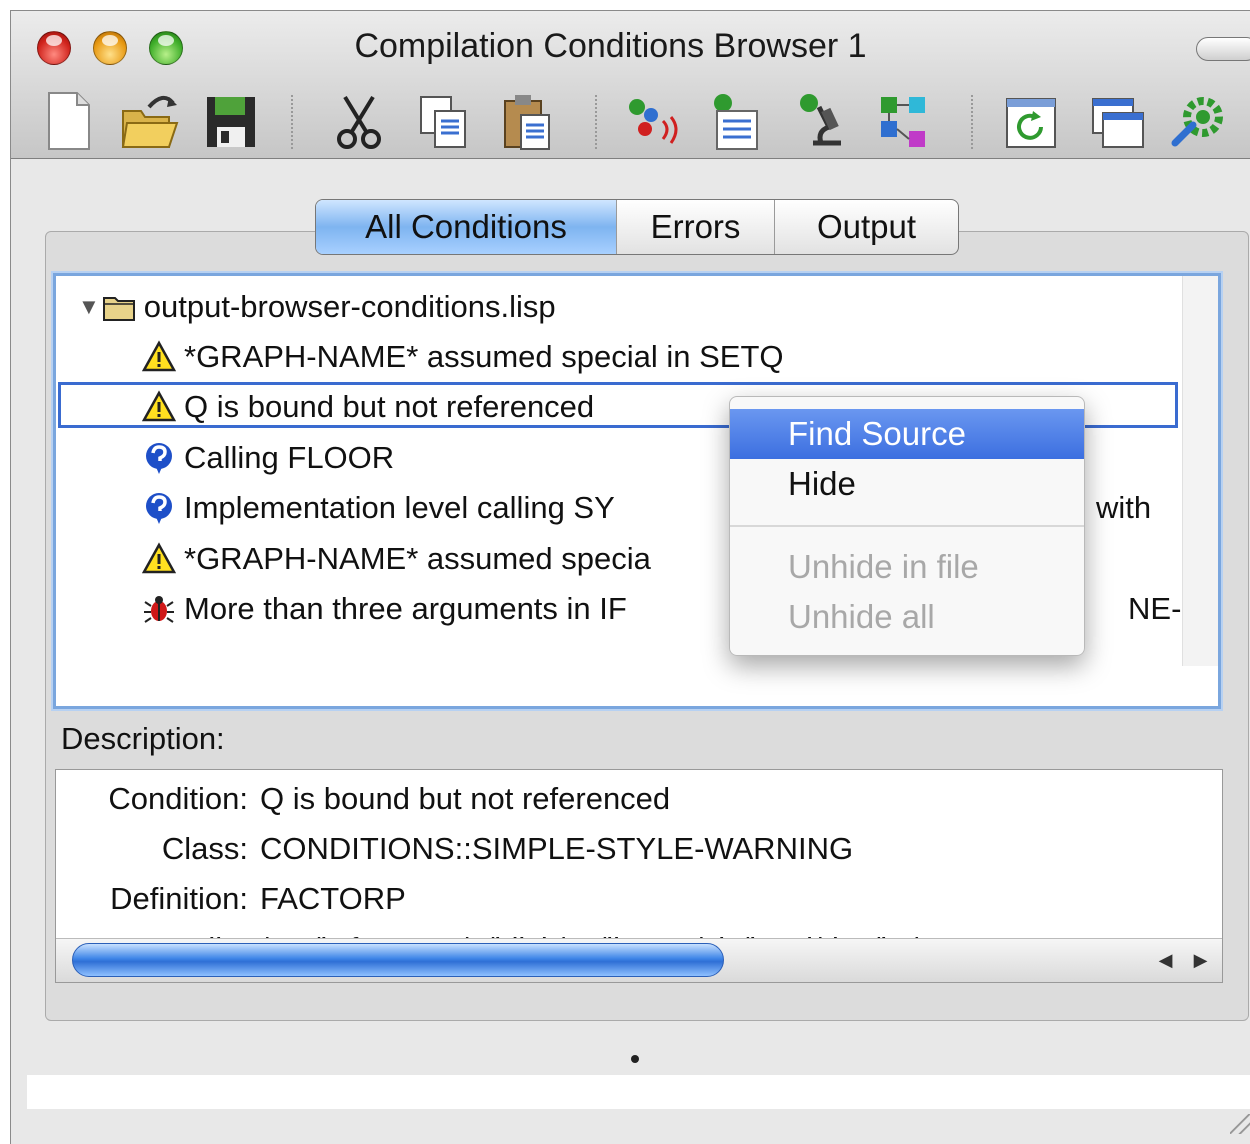 The height and width of the screenshot is (1144, 1250). I want to click on scrollbar-thumb, so click(398, 960).